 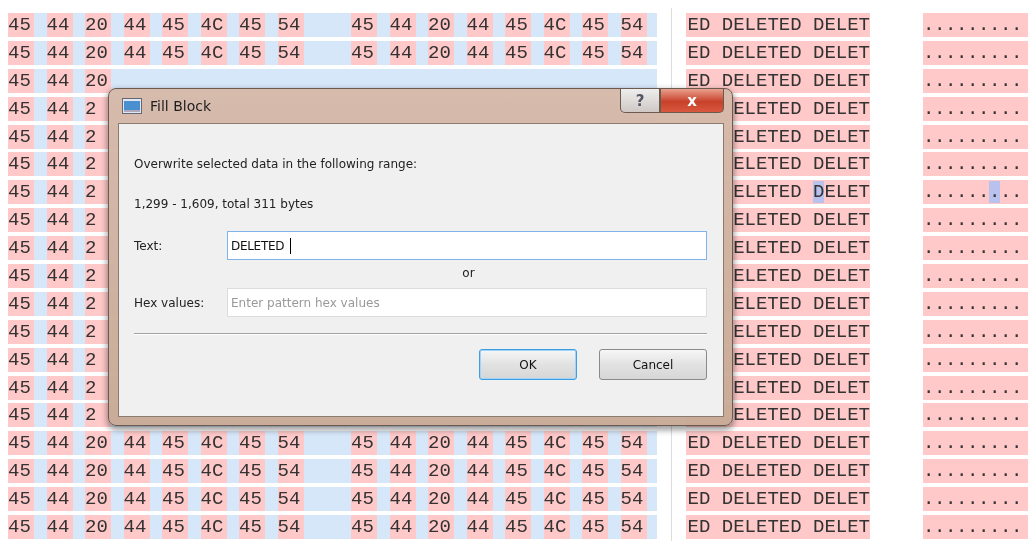 What do you see at coordinates (653, 364) in the screenshot?
I see `cancel-button: Cancel` at bounding box center [653, 364].